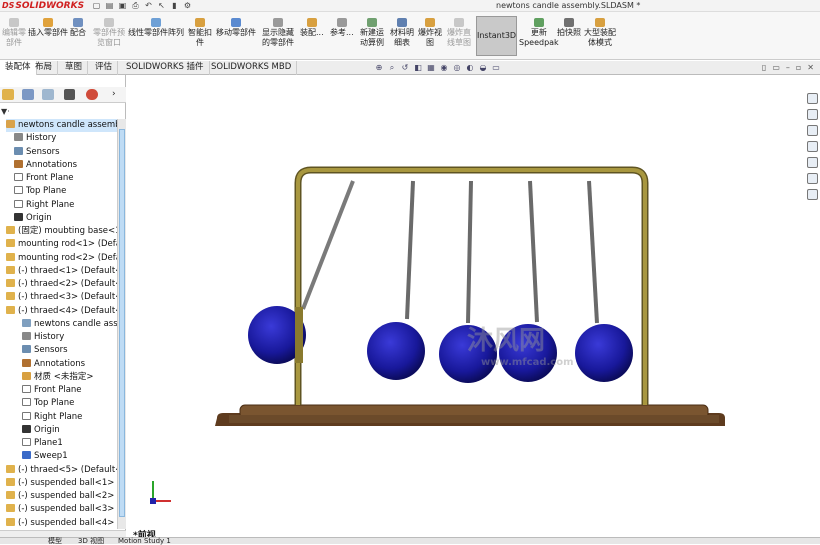  I want to click on save-icon: ▣, so click(122, 5).